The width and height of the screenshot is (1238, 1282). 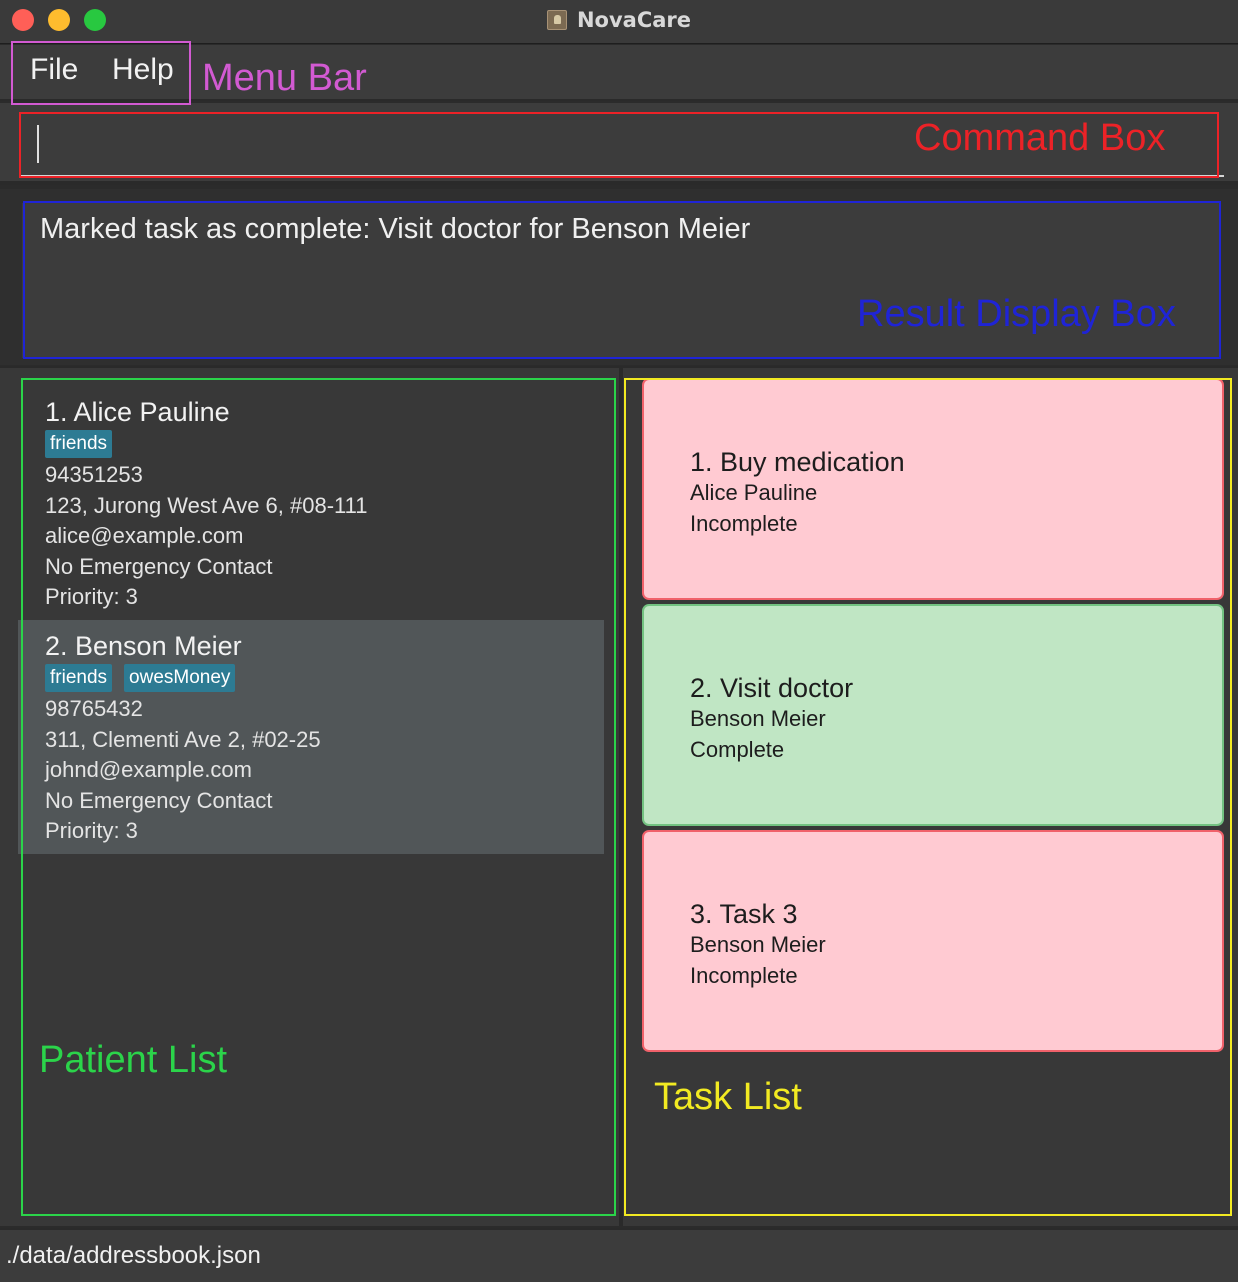 I want to click on task-status: Complete, so click(x=737, y=749).